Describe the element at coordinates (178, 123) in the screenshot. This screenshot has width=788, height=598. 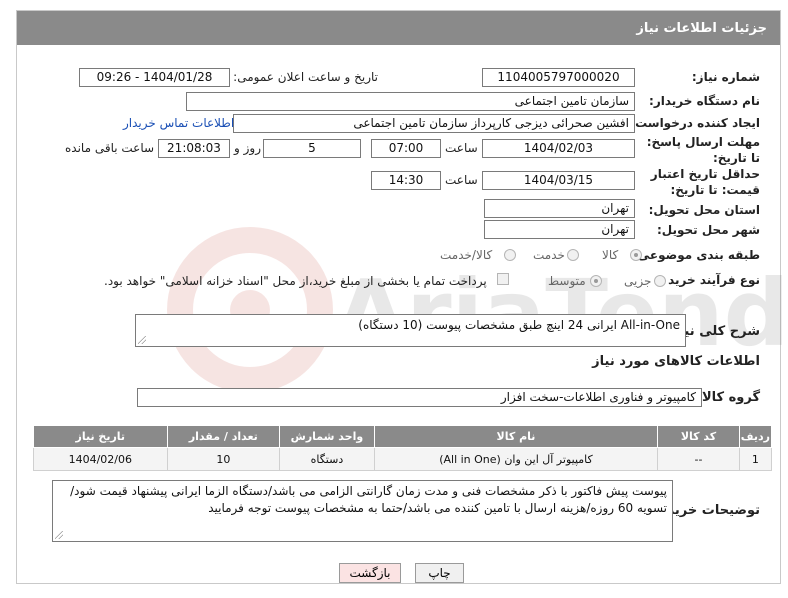
I see `buyer-contact-link: اطلاعات تماس خریدار` at that location.